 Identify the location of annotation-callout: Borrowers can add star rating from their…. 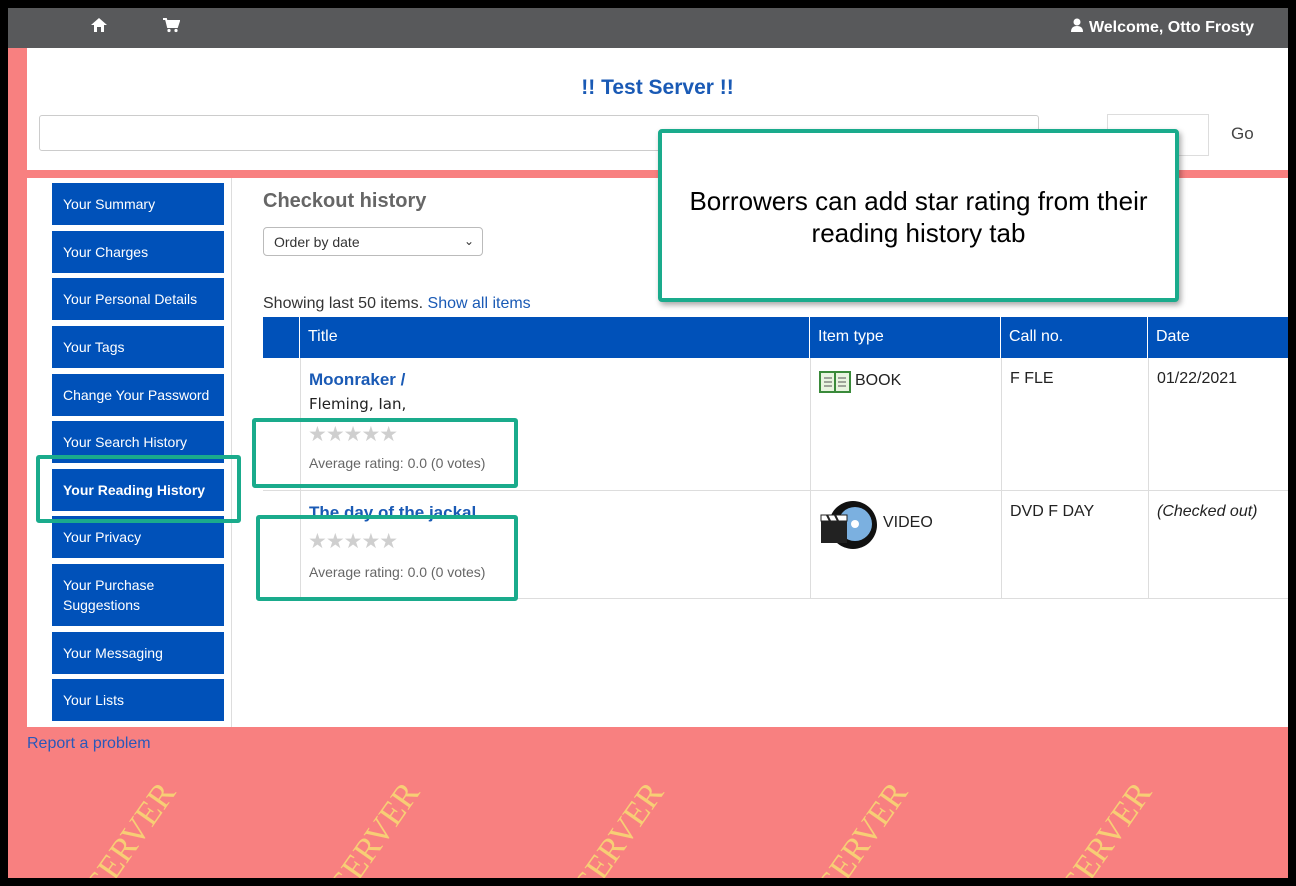
(918, 215).